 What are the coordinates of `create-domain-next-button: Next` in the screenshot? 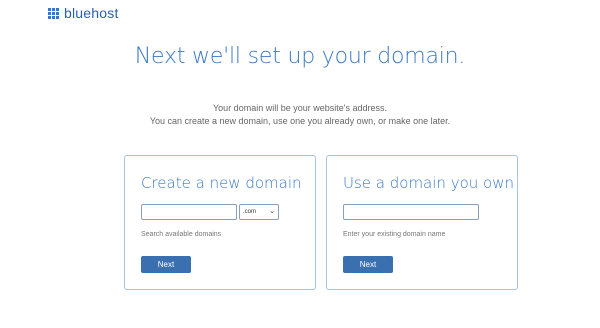 It's located at (166, 264).